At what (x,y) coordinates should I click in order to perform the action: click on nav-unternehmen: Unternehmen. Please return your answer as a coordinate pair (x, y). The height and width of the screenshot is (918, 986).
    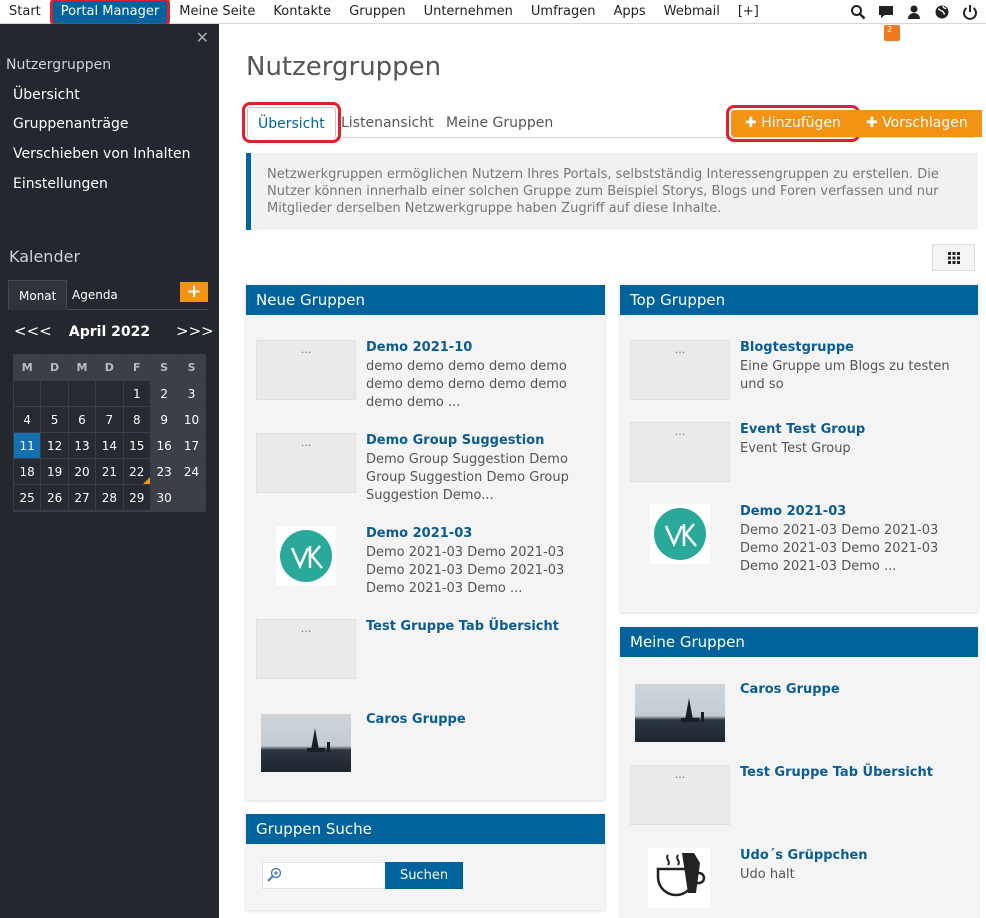
    Looking at the image, I should click on (468, 12).